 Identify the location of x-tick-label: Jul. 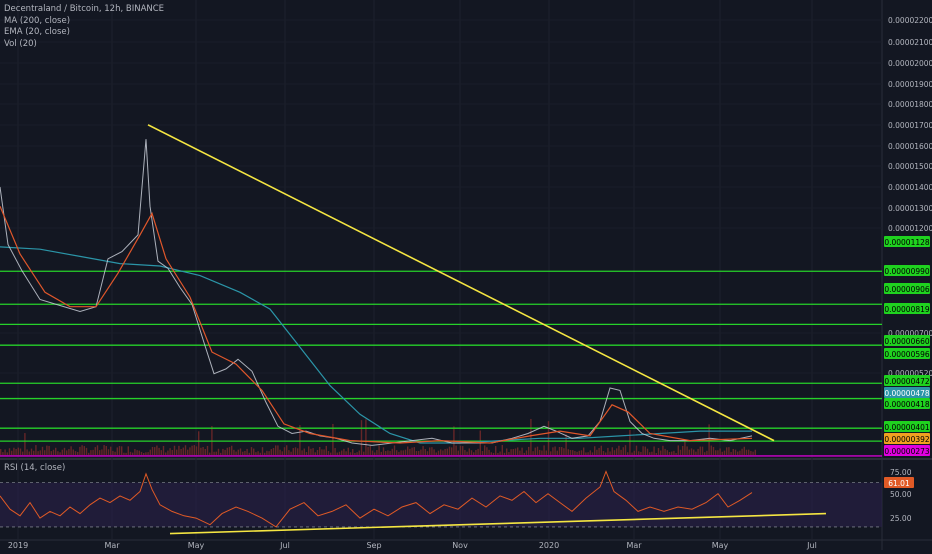
(811, 545).